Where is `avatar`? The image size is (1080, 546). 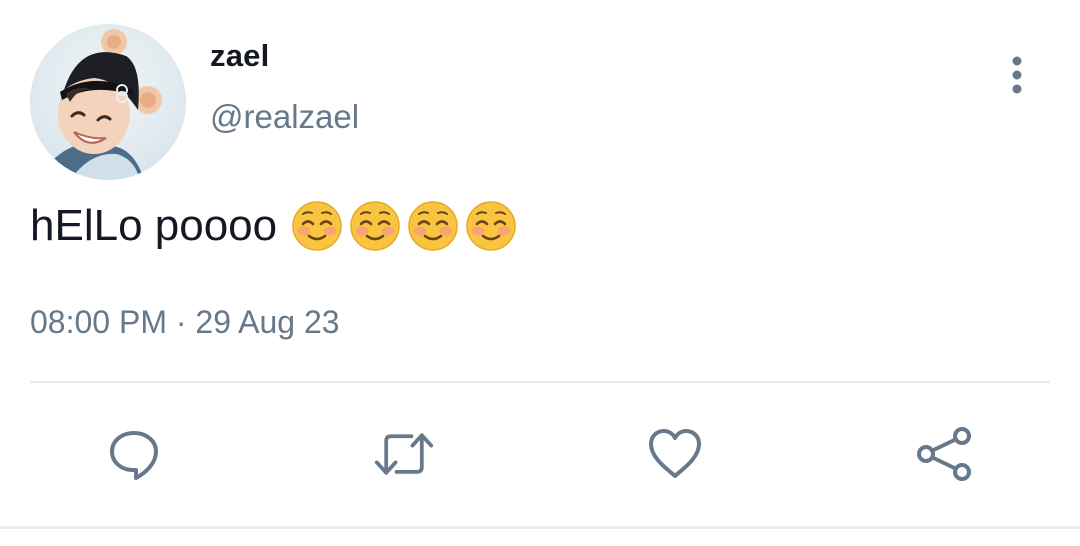
avatar is located at coordinates (108, 102).